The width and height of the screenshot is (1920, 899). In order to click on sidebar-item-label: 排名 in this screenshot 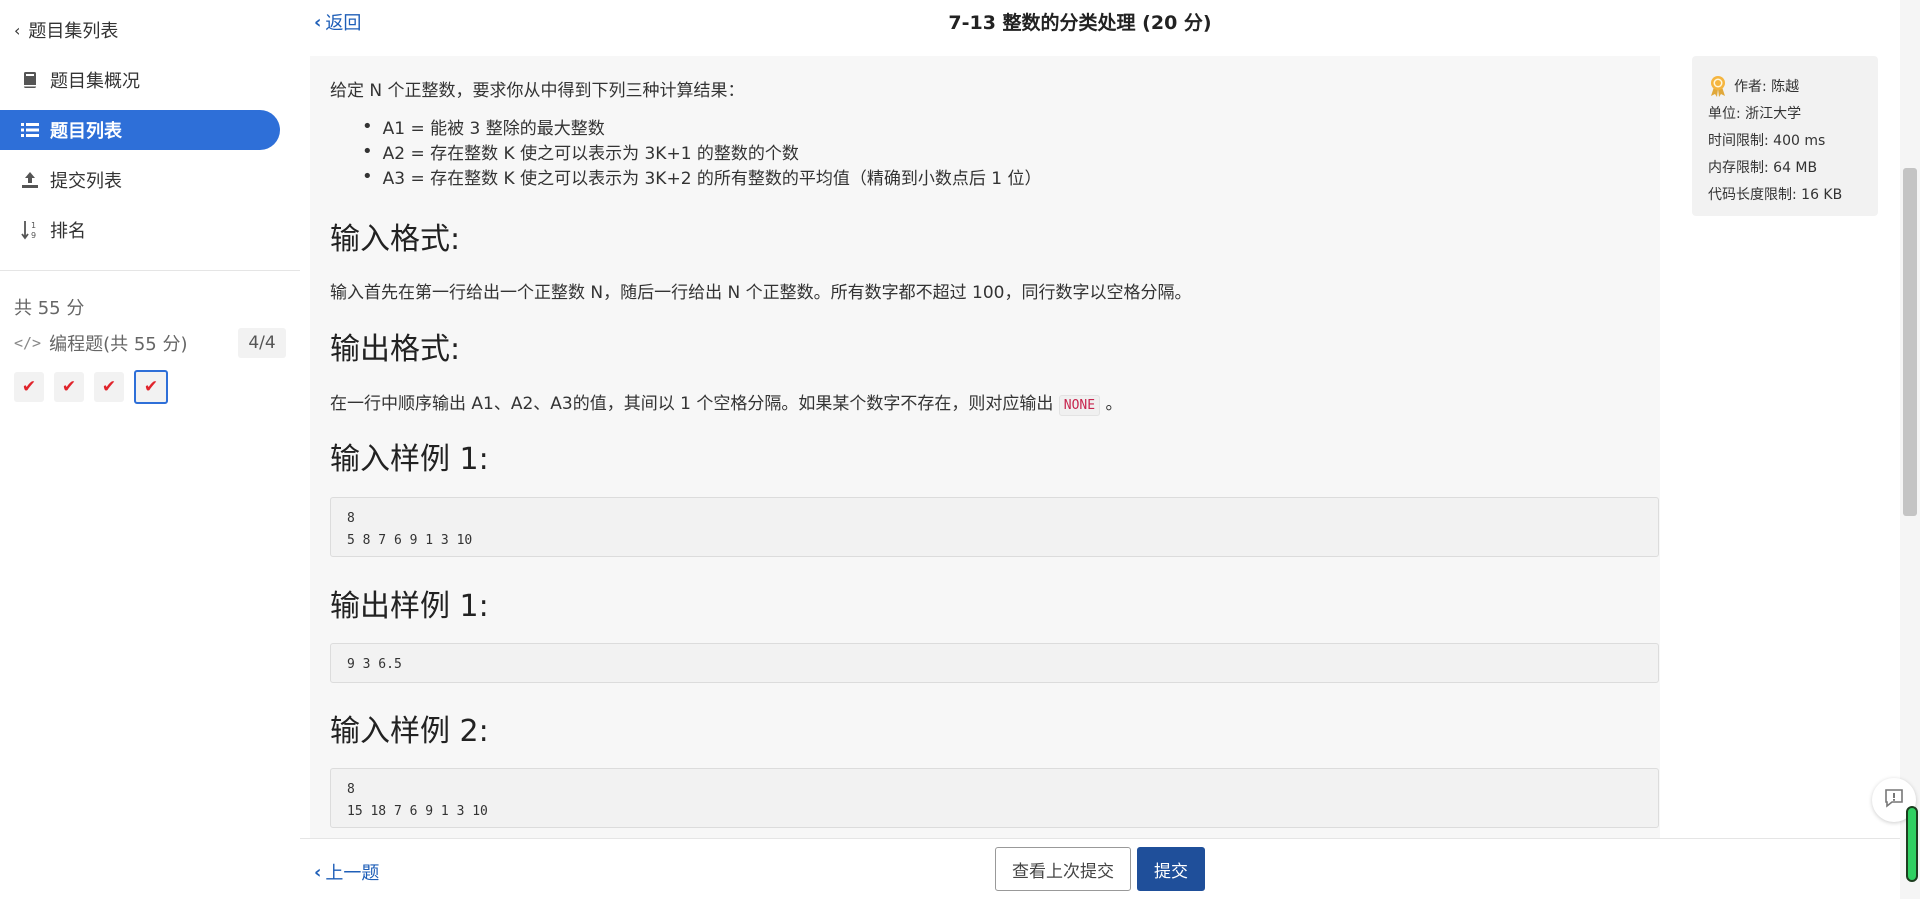, I will do `click(68, 231)`.